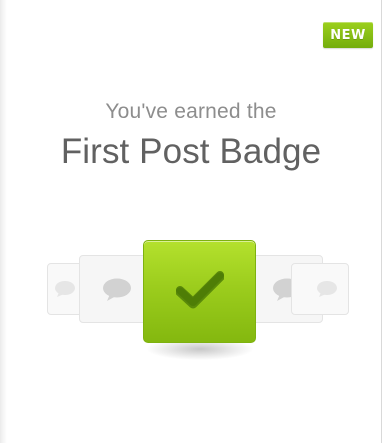 Image resolution: width=382 pixels, height=443 pixels. Describe the element at coordinates (4, 221) in the screenshot. I see `panel-edge` at that location.